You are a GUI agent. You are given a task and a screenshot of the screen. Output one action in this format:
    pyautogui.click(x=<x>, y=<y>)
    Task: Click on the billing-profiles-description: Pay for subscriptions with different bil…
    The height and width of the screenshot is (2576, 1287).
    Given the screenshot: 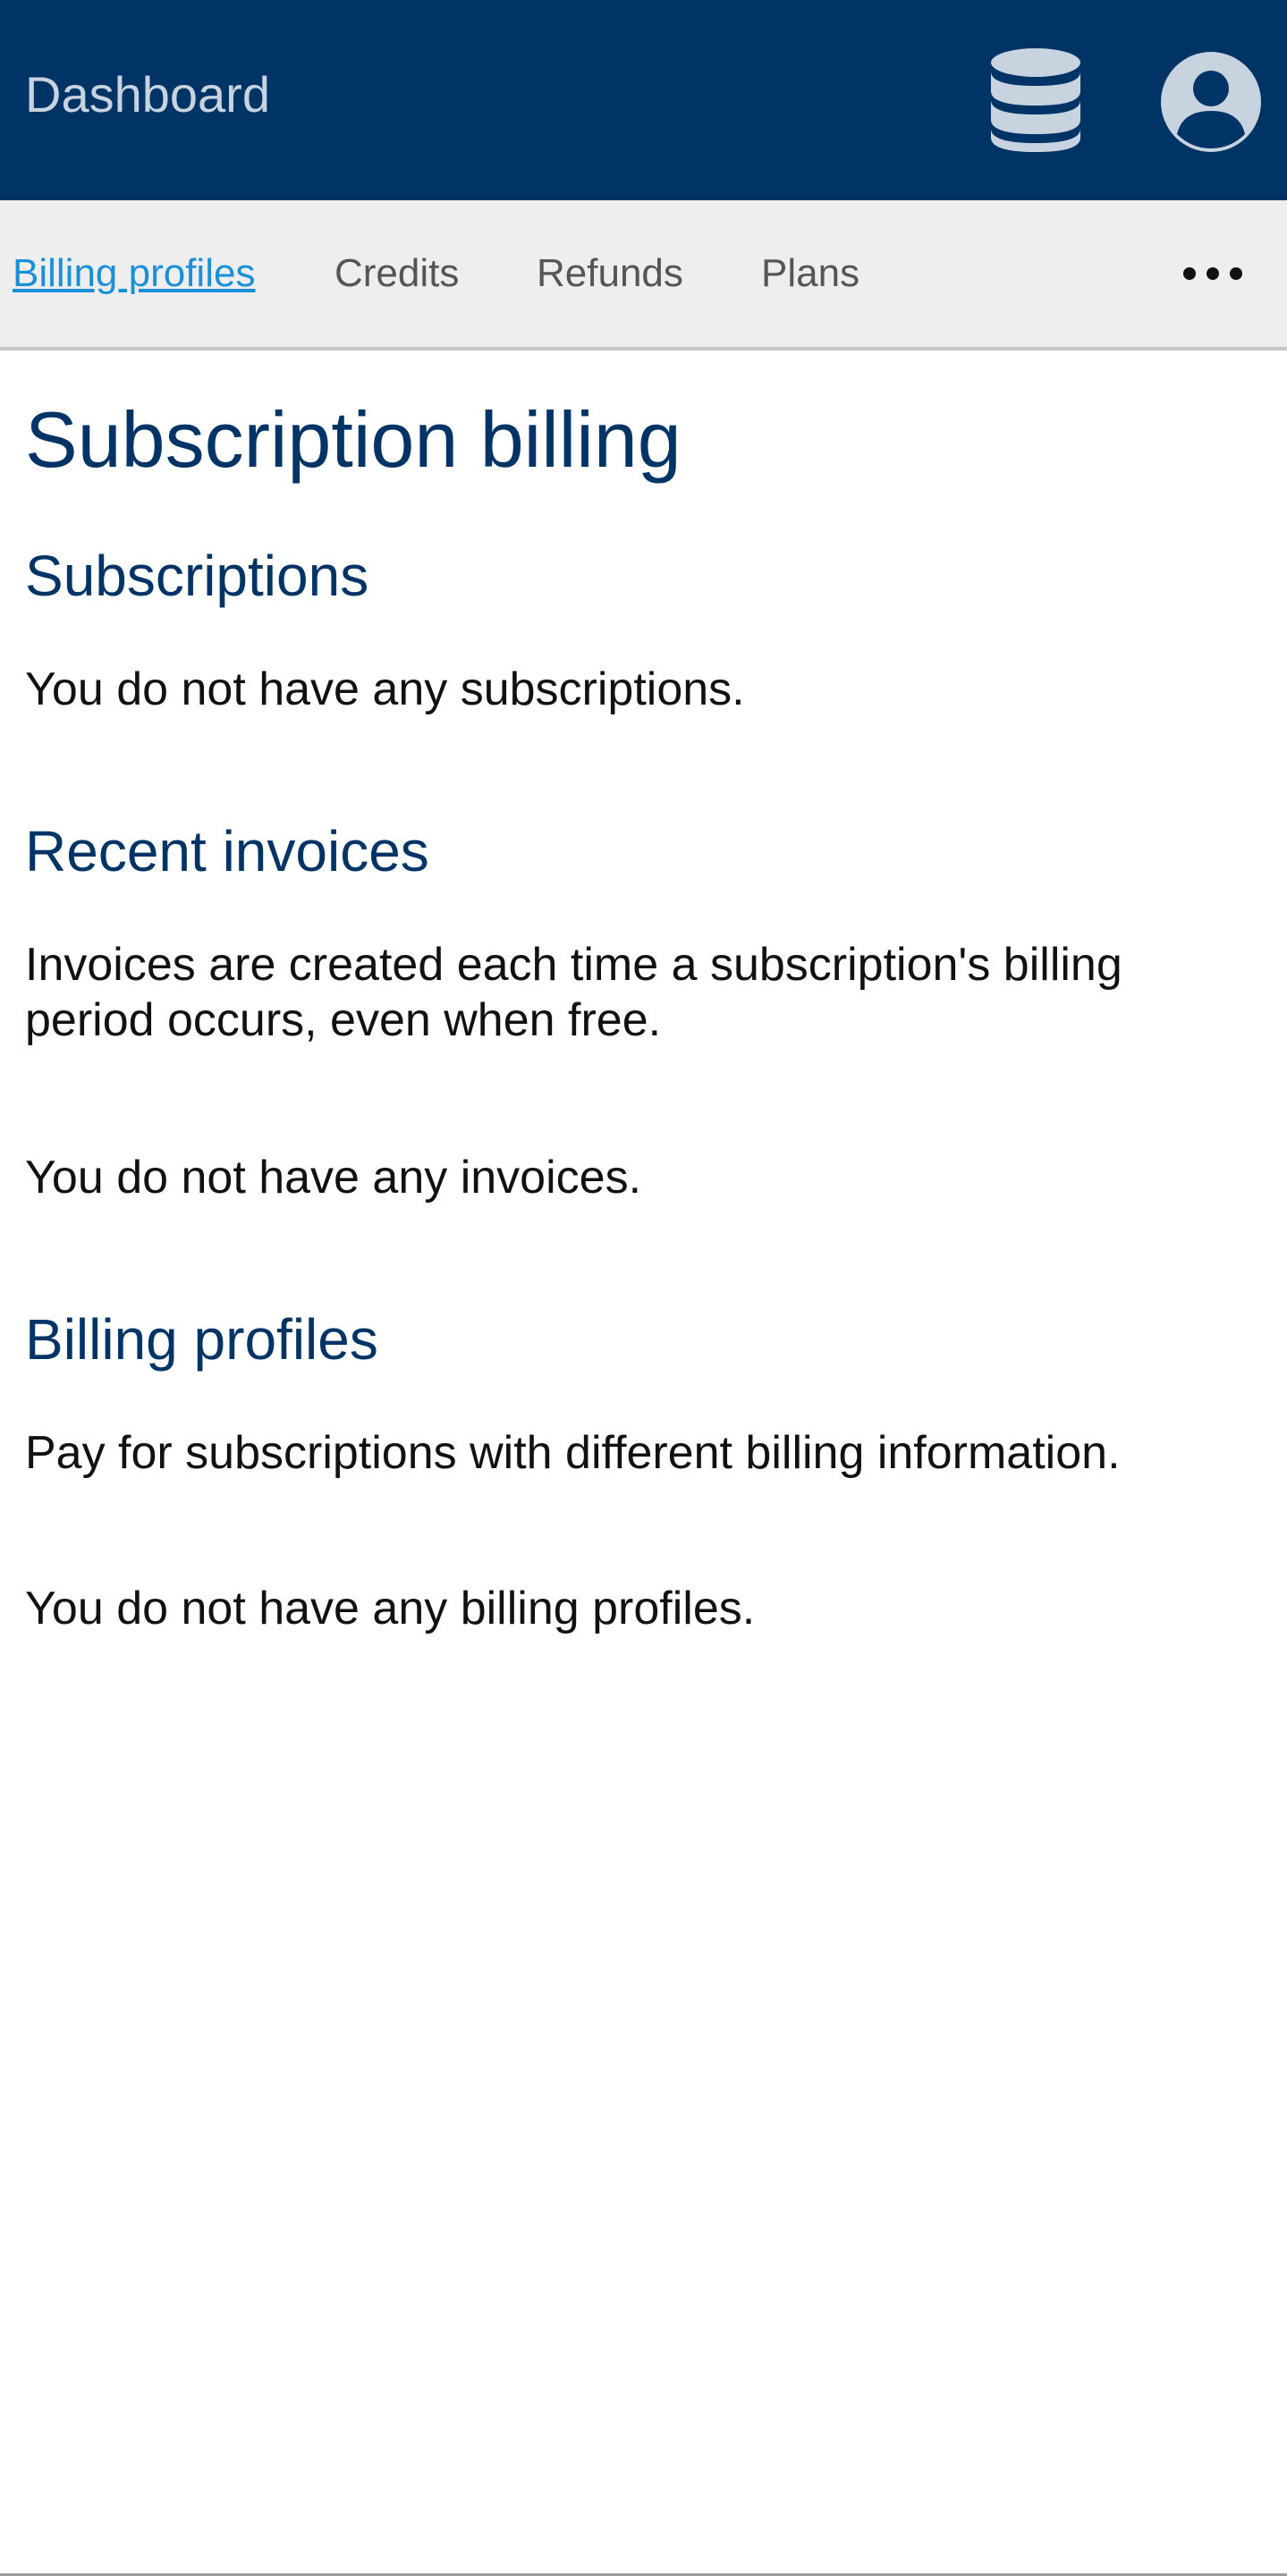 What is the action you would take?
    pyautogui.click(x=573, y=1453)
    